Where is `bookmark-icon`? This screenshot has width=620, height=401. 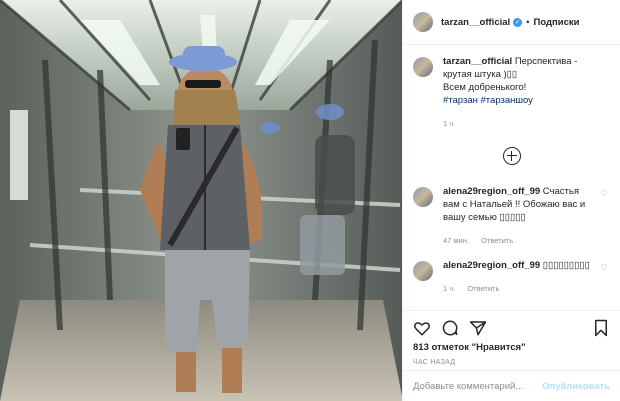 bookmark-icon is located at coordinates (601, 328).